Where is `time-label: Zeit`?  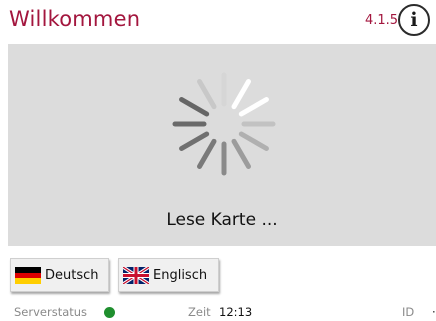
time-label: Zeit is located at coordinates (199, 312).